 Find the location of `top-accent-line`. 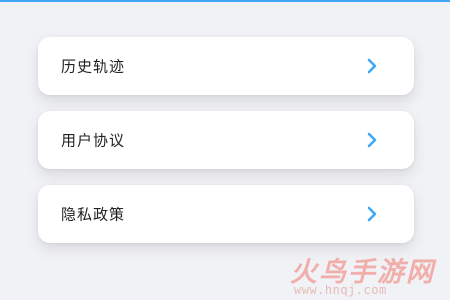

top-accent-line is located at coordinates (225, 1).